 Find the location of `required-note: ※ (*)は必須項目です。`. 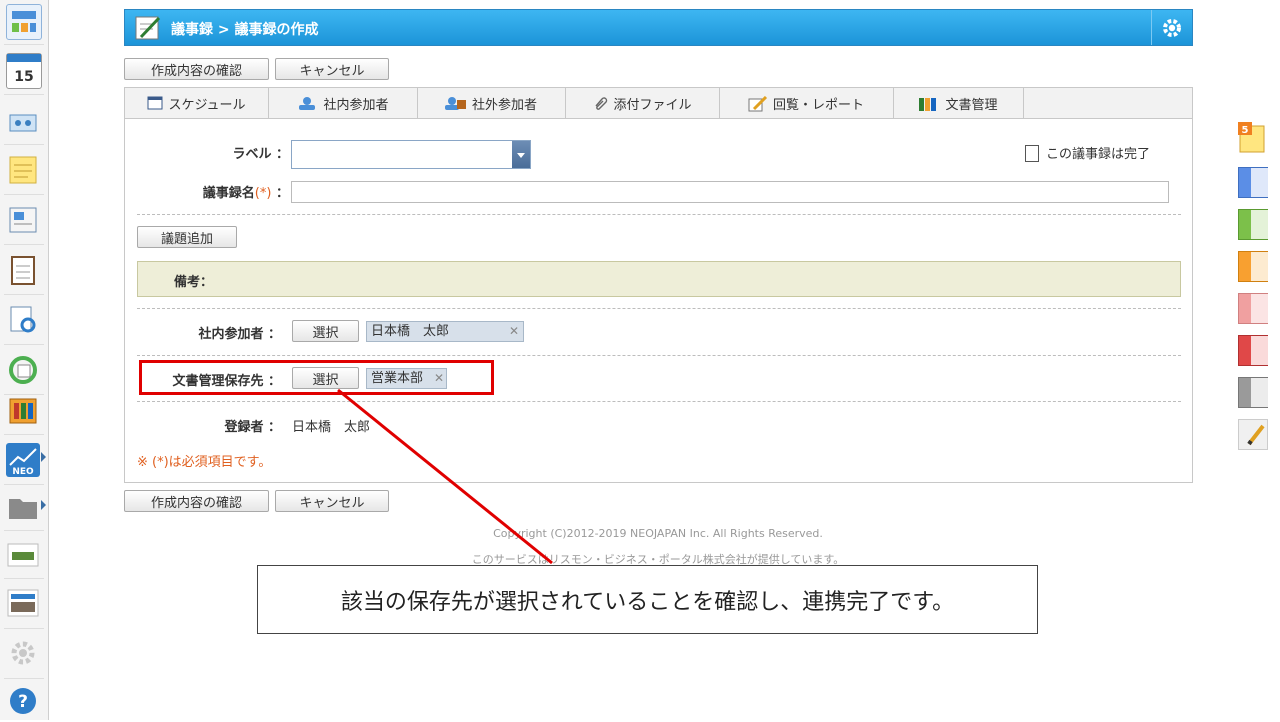

required-note: ※ (*)は必須項目です。 is located at coordinates (204, 462).